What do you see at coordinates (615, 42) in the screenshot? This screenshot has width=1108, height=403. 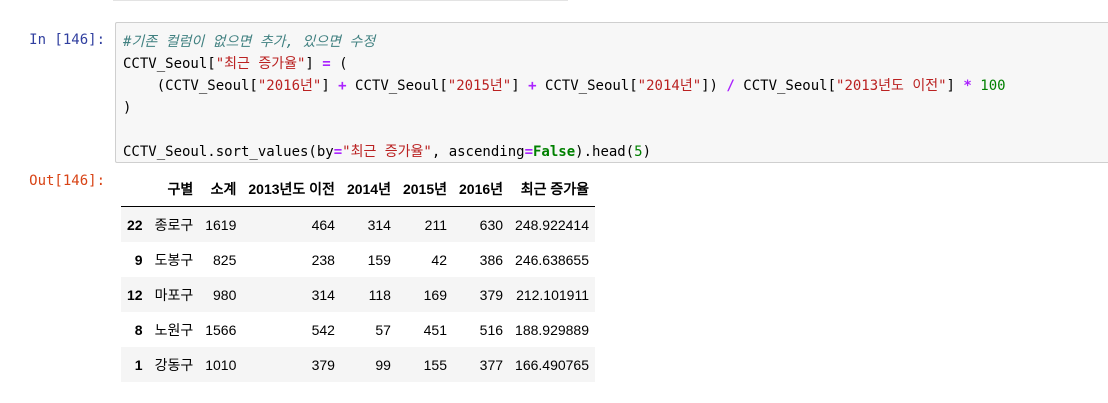 I see `code-line: #기존 컬럼이 없으면 추가, 있으면 수정` at bounding box center [615, 42].